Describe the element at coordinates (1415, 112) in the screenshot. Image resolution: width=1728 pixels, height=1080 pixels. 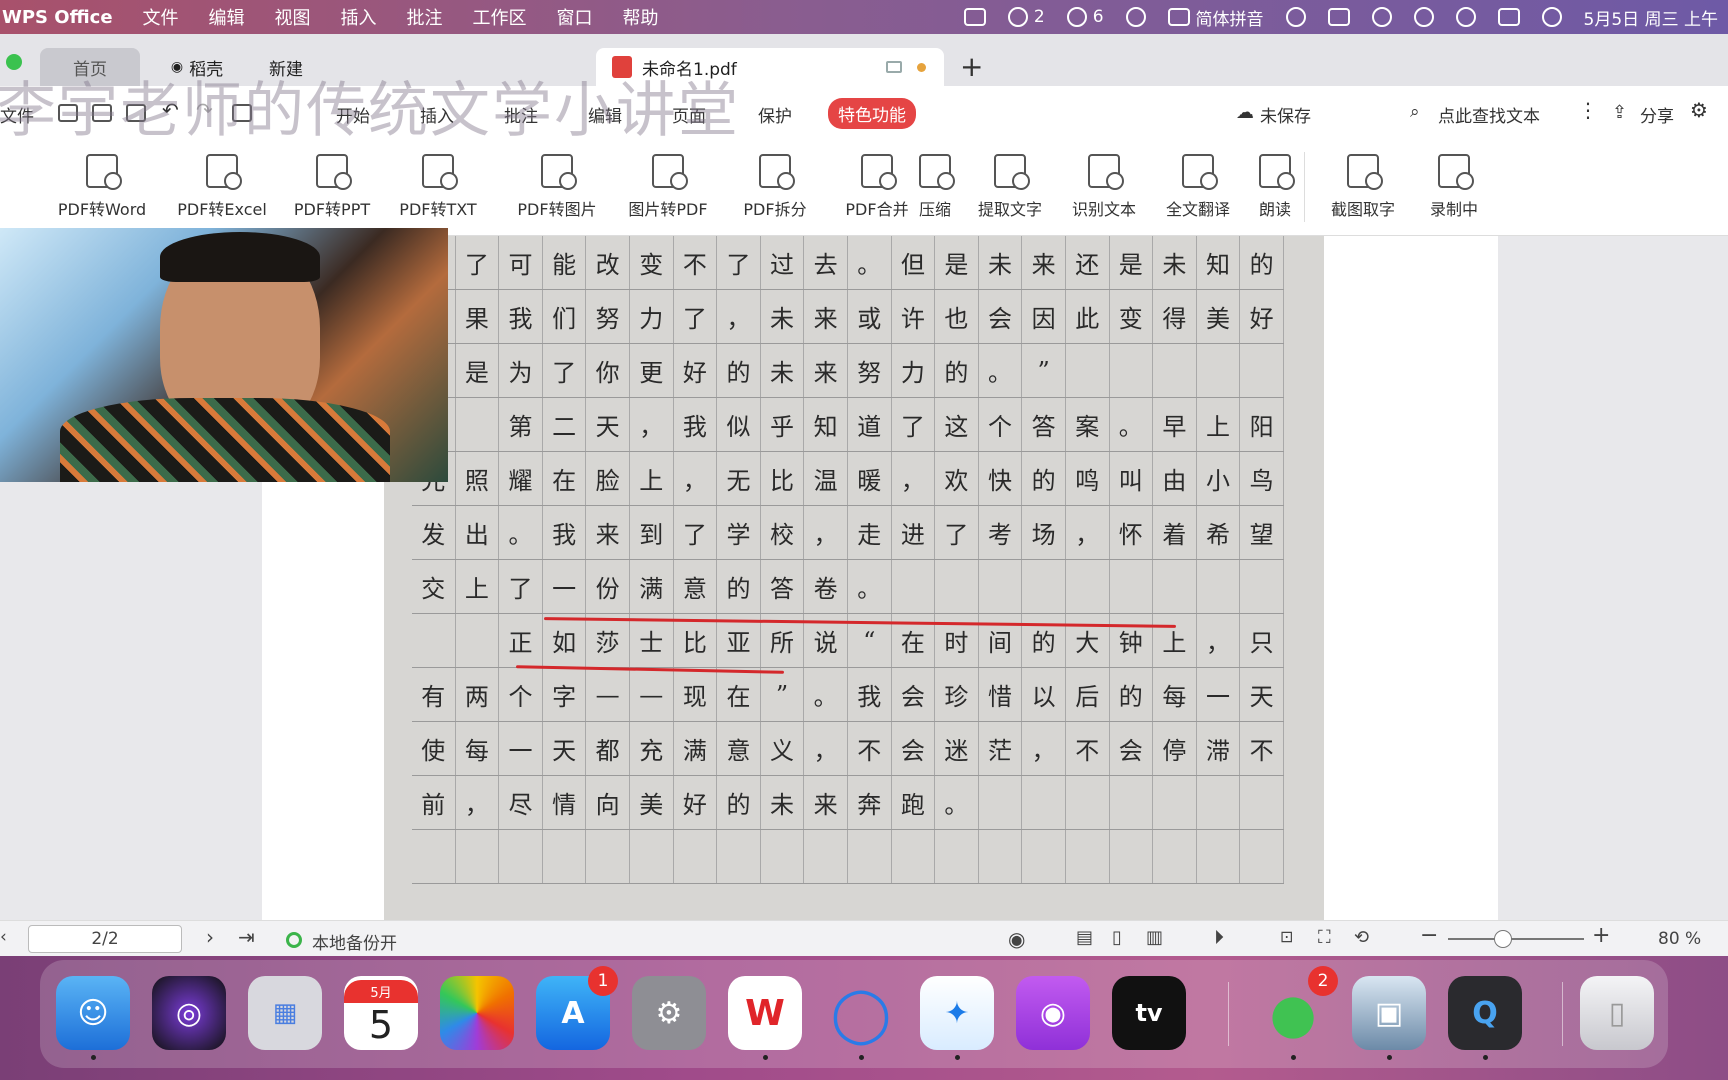
I see `search-text-icon: ⌕` at that location.